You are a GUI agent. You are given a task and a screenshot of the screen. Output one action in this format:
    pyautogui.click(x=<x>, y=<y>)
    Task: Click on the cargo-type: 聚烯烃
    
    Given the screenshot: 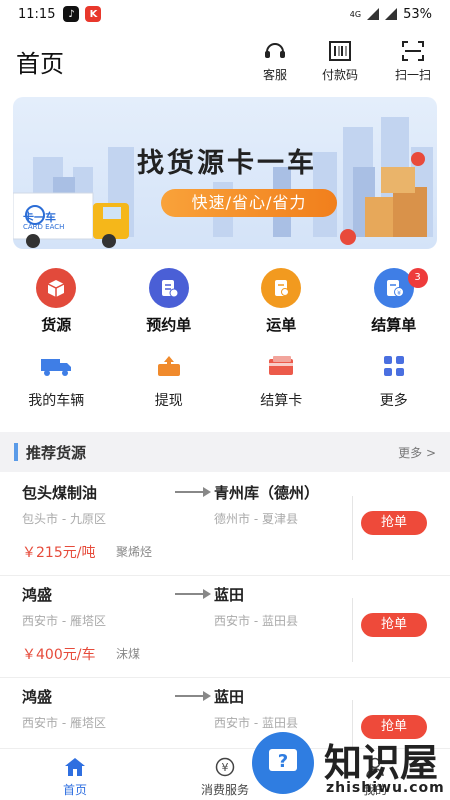 What is the action you would take?
    pyautogui.click(x=134, y=552)
    